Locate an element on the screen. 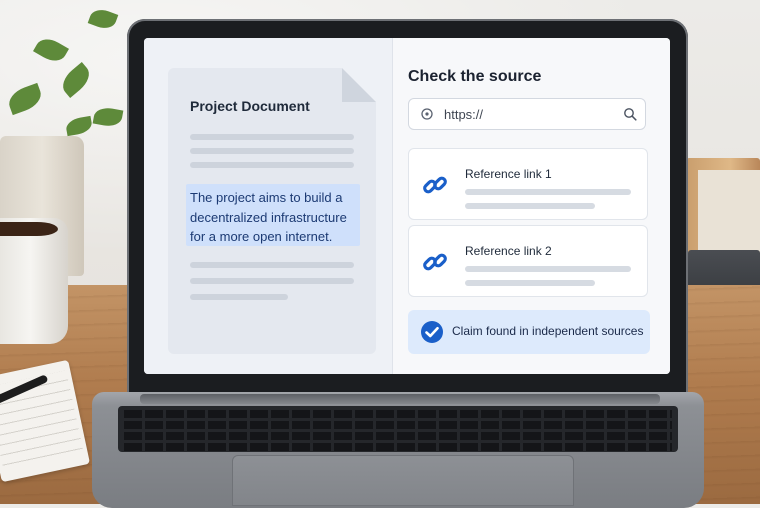  globe-icon is located at coordinates (427, 114).